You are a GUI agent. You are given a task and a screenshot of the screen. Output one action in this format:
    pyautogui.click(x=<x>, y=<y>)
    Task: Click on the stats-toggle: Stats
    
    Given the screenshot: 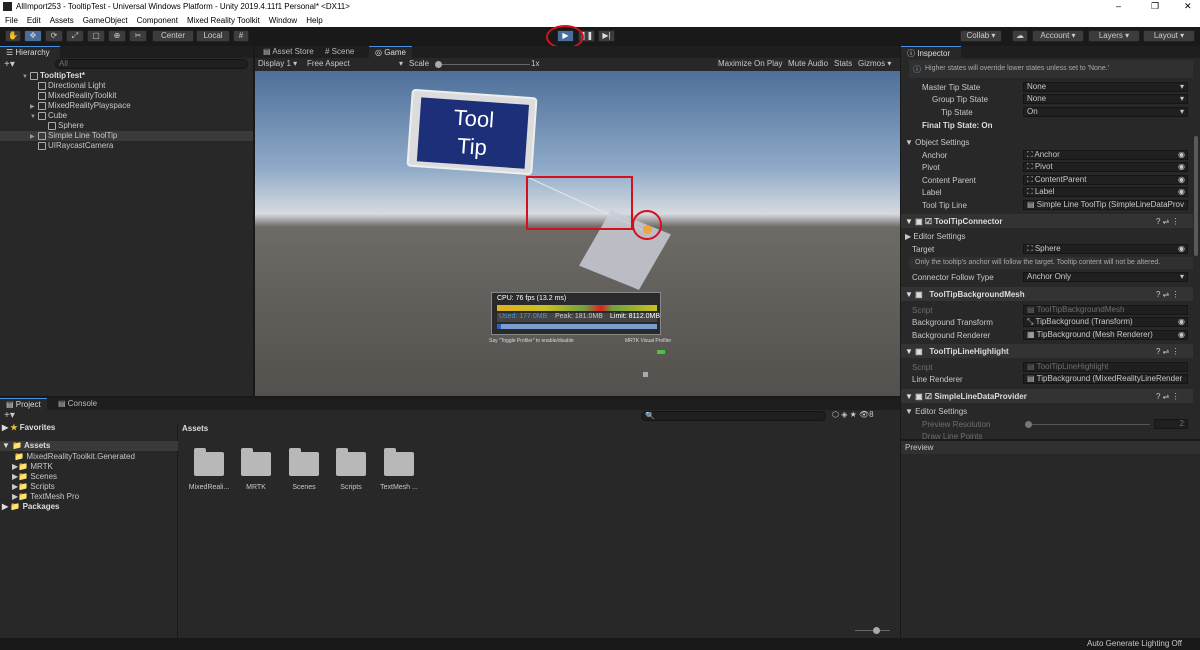 What is the action you would take?
    pyautogui.click(x=843, y=63)
    